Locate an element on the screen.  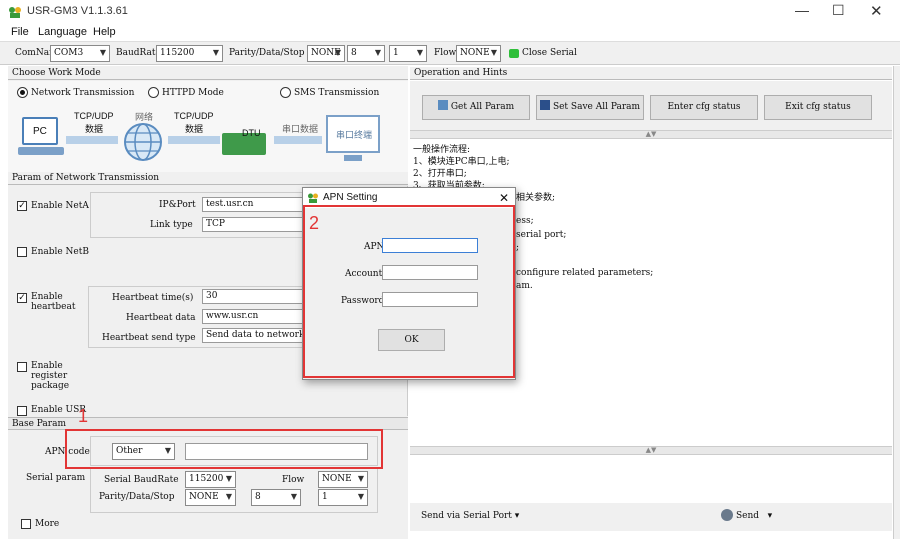
heartbeat-data-input: www.usr.cn is located at coordinates (254, 316).